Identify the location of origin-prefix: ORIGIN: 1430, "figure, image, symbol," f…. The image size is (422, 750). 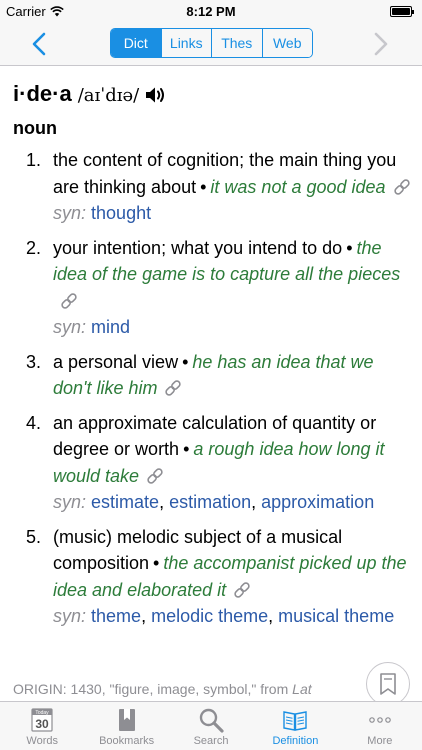
(153, 689).